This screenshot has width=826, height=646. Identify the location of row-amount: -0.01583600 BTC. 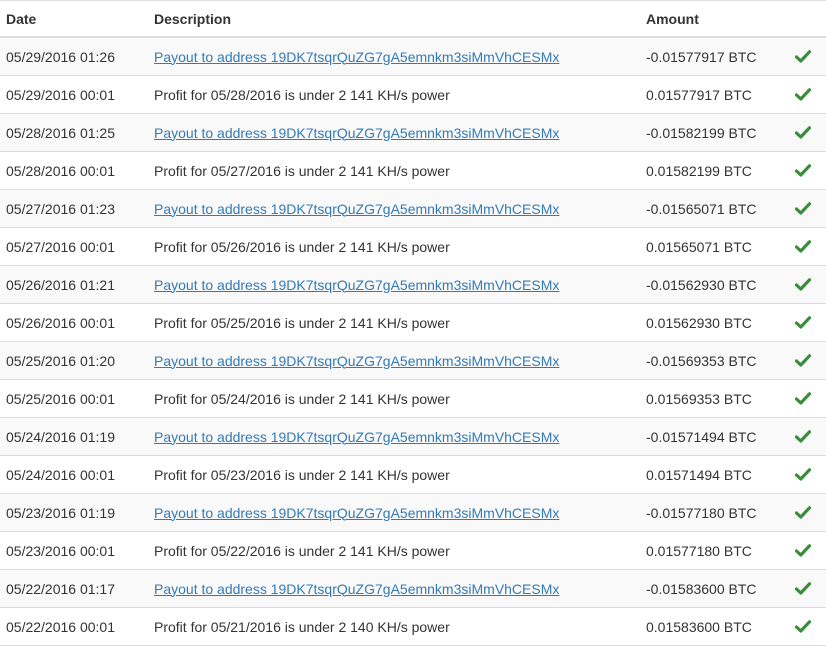
(701, 588).